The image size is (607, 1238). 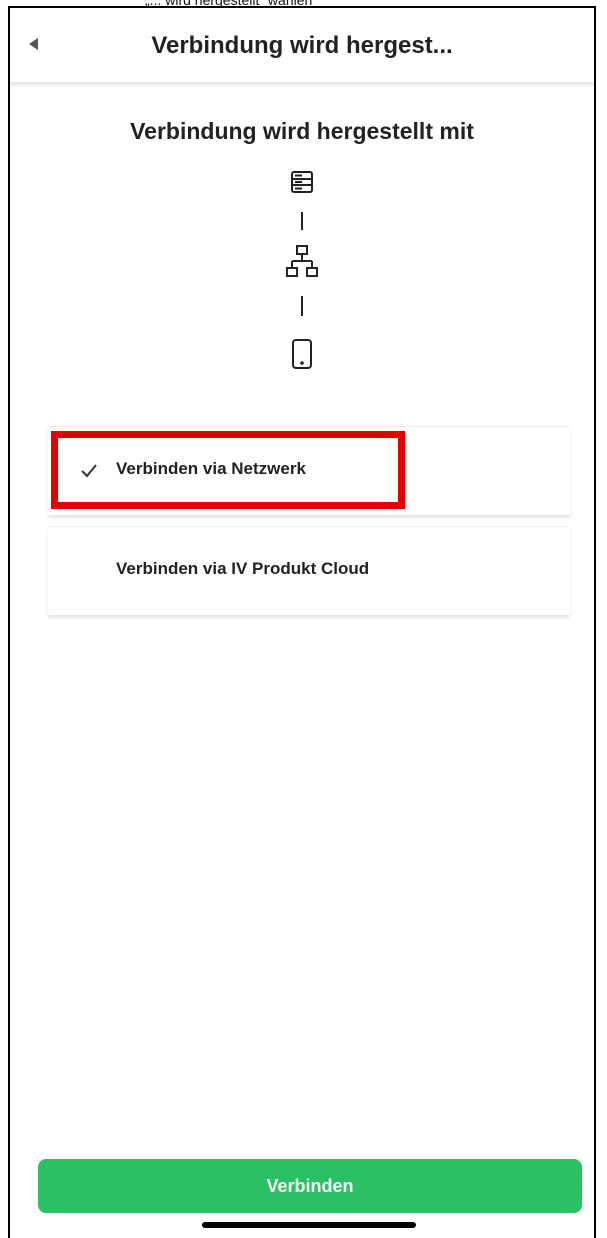 I want to click on checkmark-icon, so click(x=89, y=471).